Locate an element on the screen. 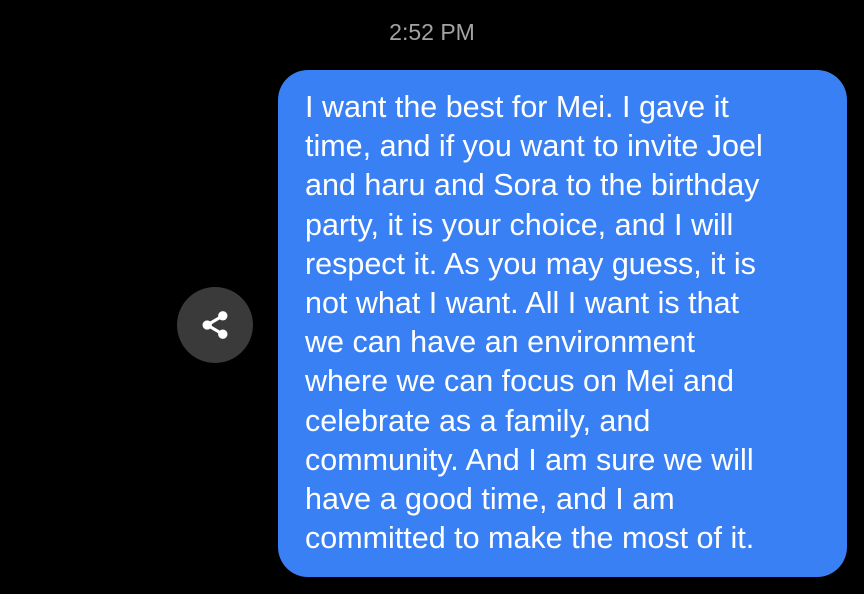 The width and height of the screenshot is (864, 594). share-icon is located at coordinates (215, 325).